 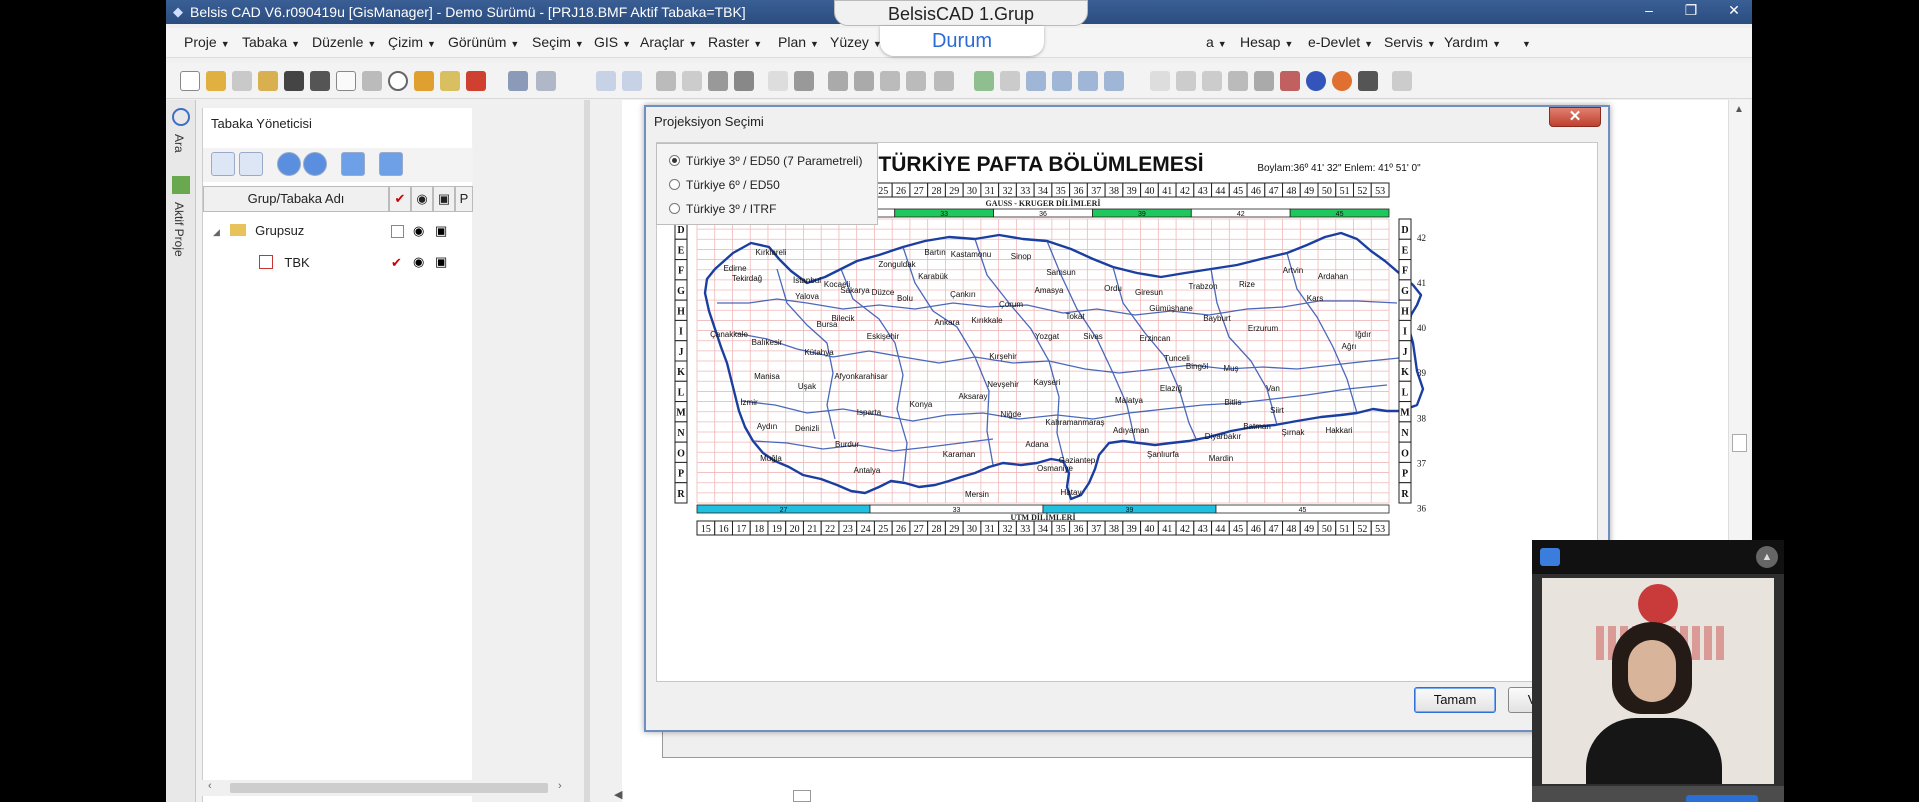 I want to click on menu-tabaka: Tabaka ▼, so click(x=271, y=42).